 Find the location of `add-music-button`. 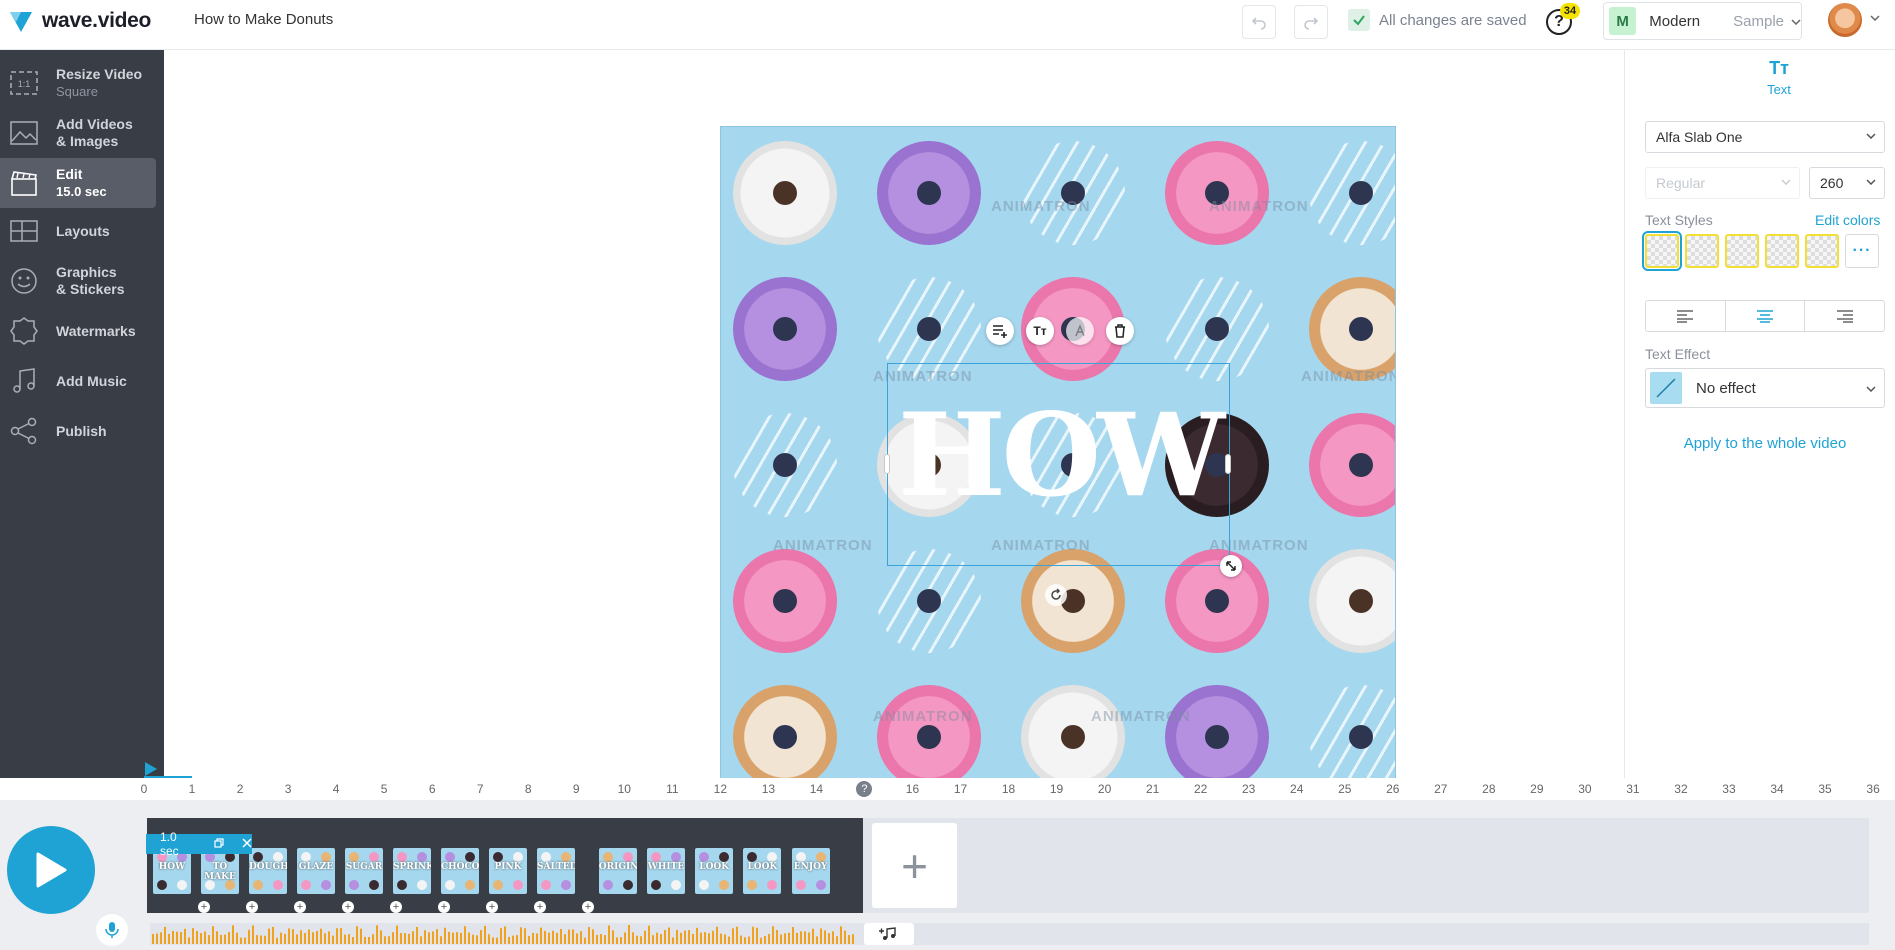

add-music-button is located at coordinates (889, 934).